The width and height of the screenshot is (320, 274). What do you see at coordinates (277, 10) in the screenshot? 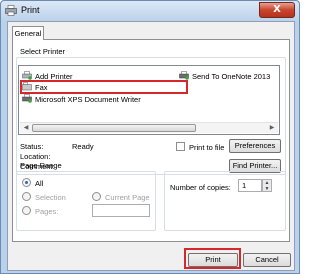
I see `close-button: X` at bounding box center [277, 10].